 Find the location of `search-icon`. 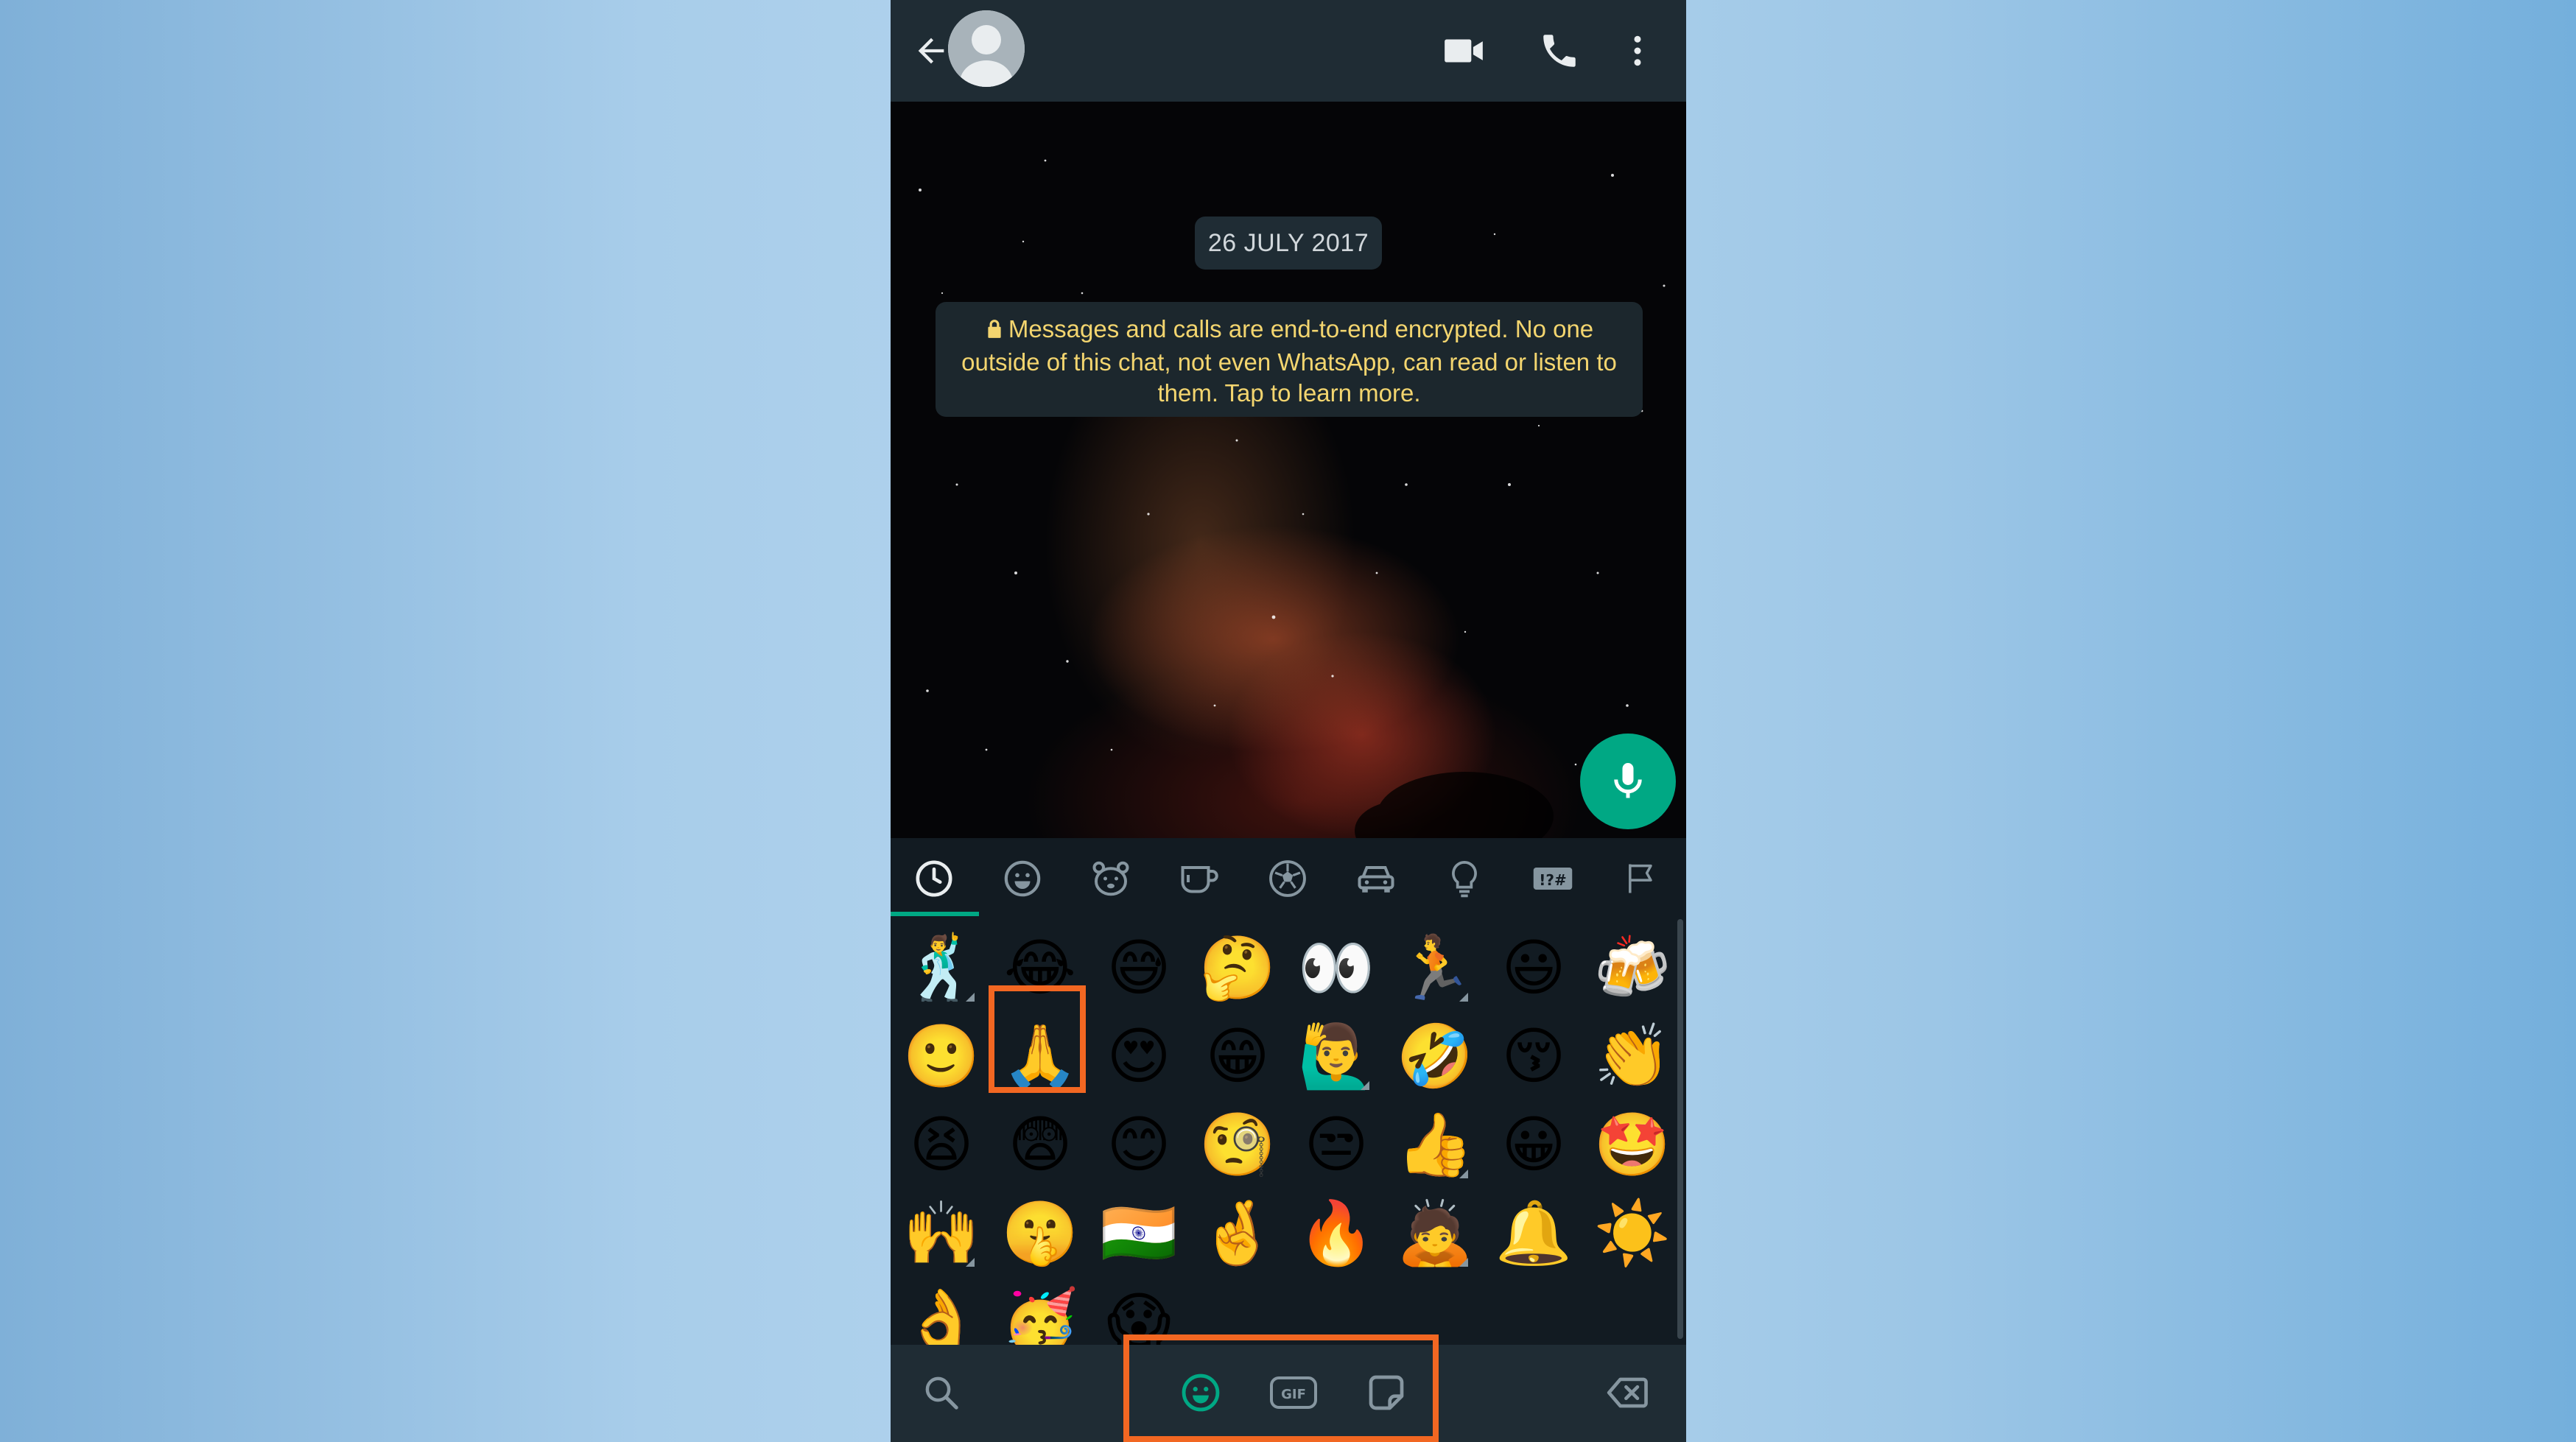

search-icon is located at coordinates (941, 1393).